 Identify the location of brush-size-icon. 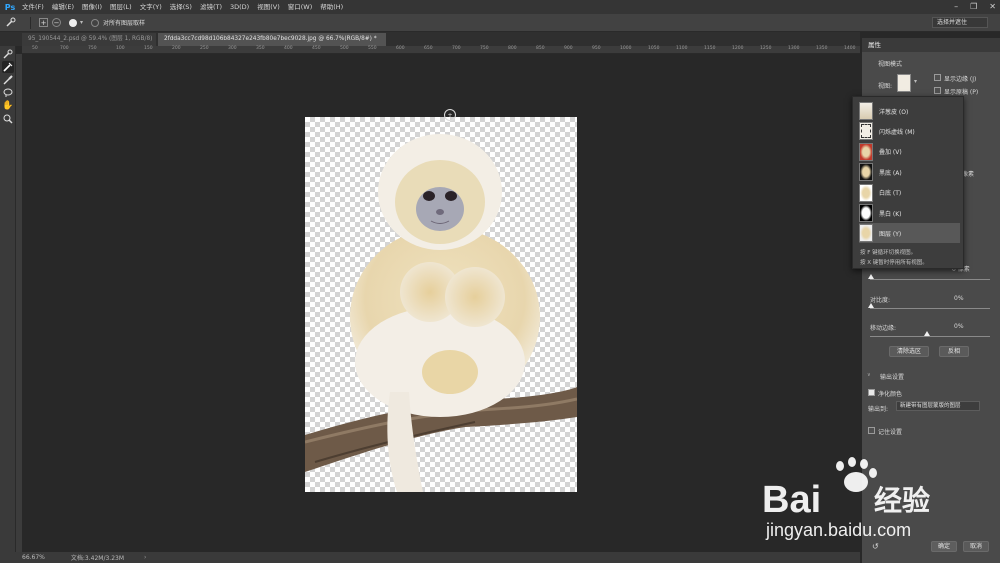
(73, 22).